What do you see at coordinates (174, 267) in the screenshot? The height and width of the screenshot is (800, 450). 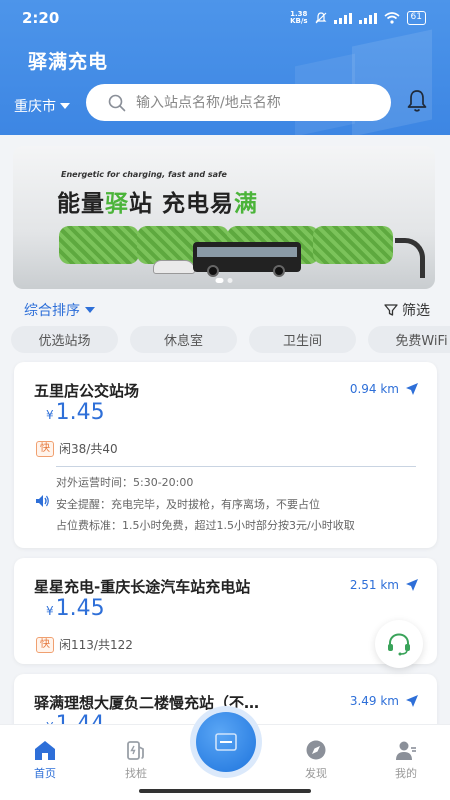 I see `car-graphic` at bounding box center [174, 267].